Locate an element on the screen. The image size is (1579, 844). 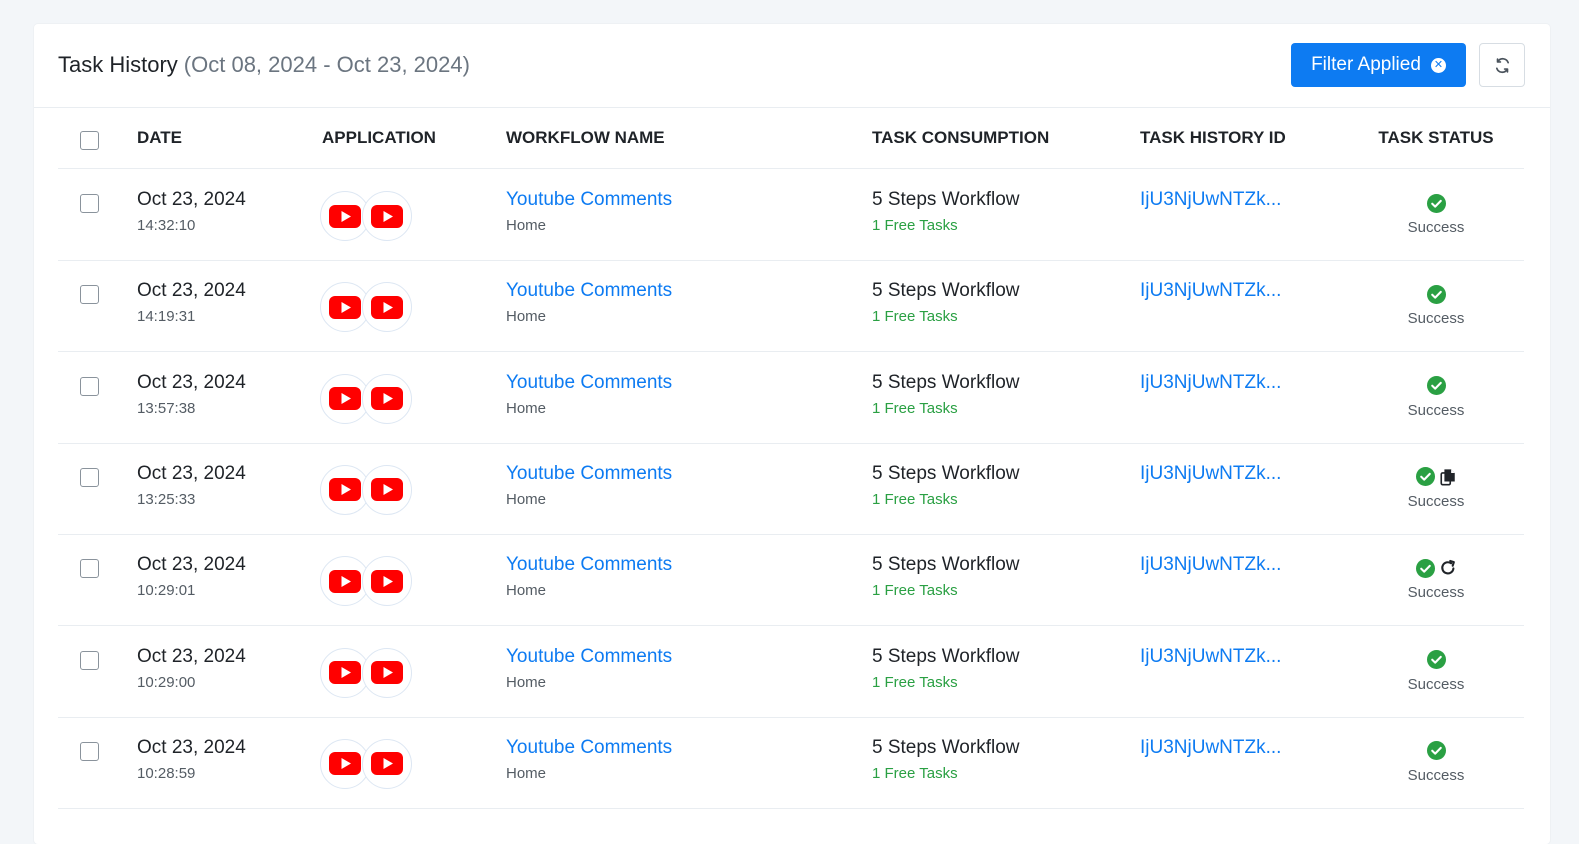
column-task-consumption: TASK CONSUMPTION is located at coordinates (960, 138).